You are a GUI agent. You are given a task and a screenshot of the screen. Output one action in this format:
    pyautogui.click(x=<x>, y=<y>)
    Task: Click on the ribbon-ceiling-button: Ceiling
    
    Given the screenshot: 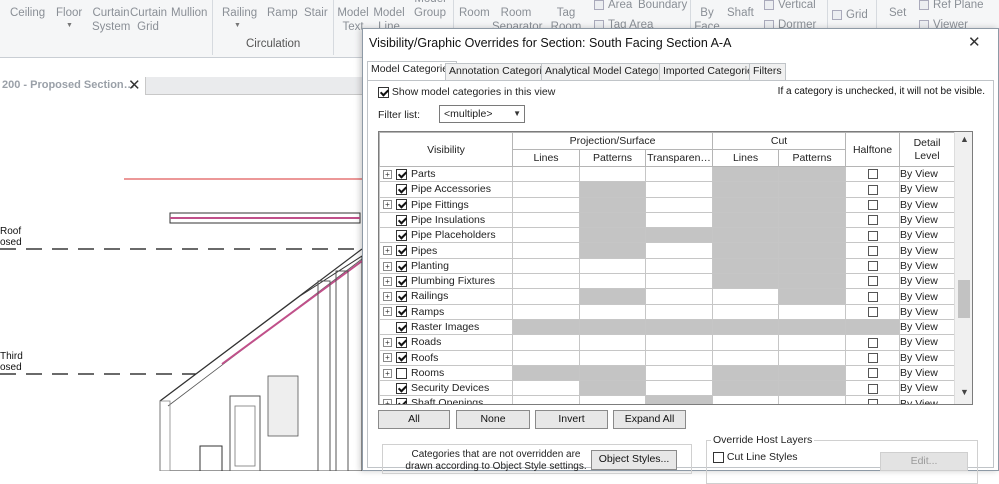 What is the action you would take?
    pyautogui.click(x=27, y=13)
    